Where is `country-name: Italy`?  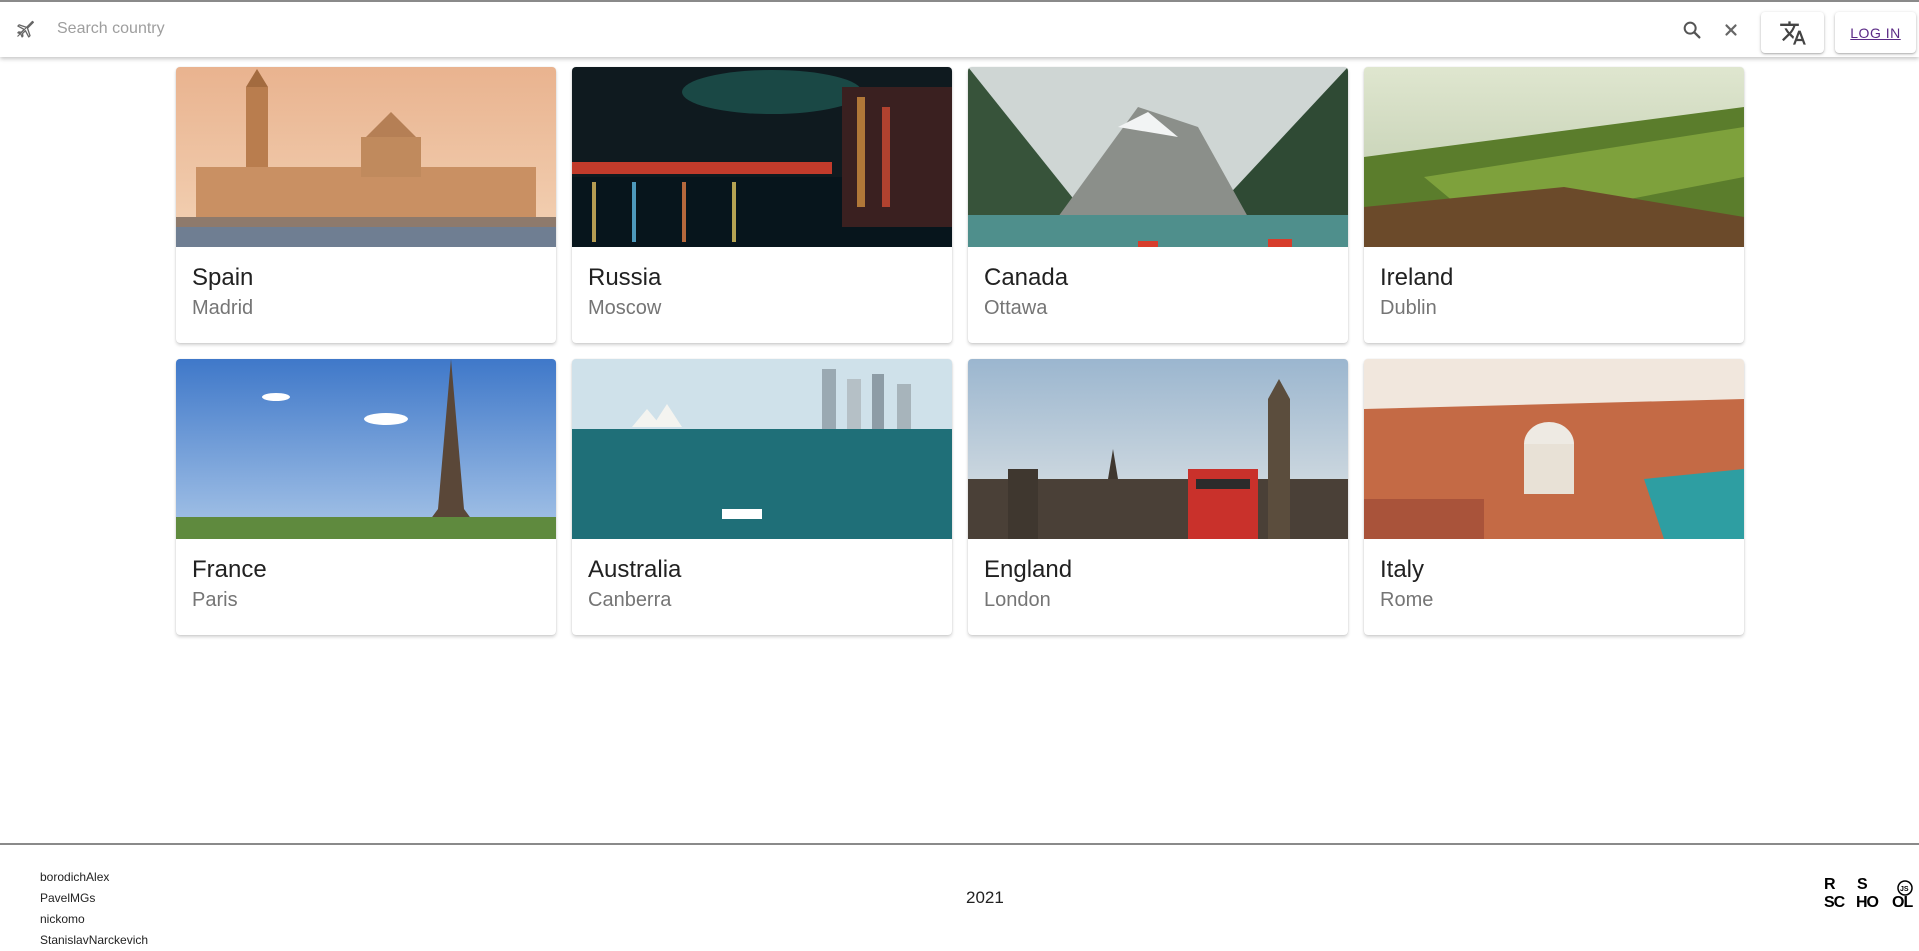
country-name: Italy is located at coordinates (1402, 569).